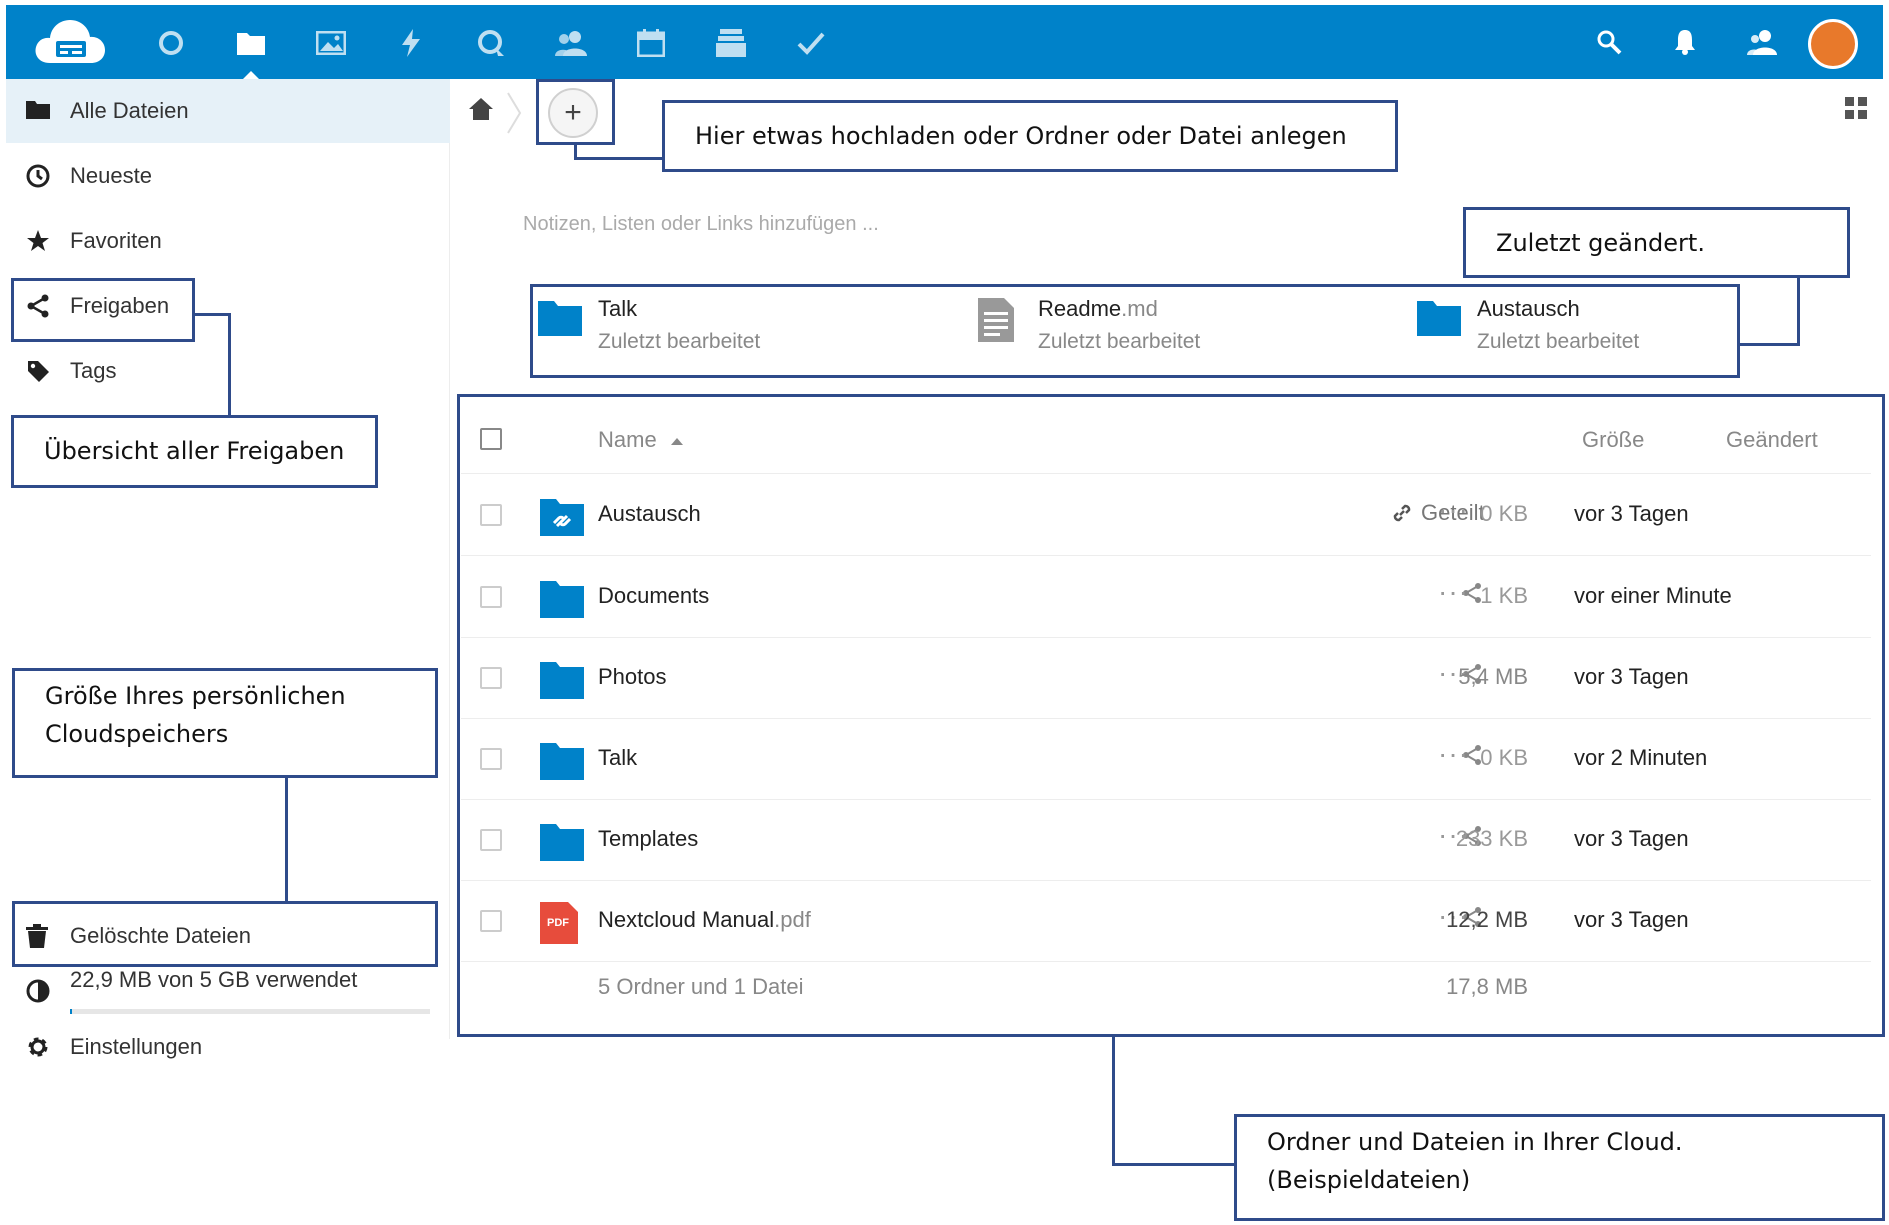 The height and width of the screenshot is (1225, 1889). What do you see at coordinates (228, 1047) in the screenshot?
I see `nav-settings: Einstellungen` at bounding box center [228, 1047].